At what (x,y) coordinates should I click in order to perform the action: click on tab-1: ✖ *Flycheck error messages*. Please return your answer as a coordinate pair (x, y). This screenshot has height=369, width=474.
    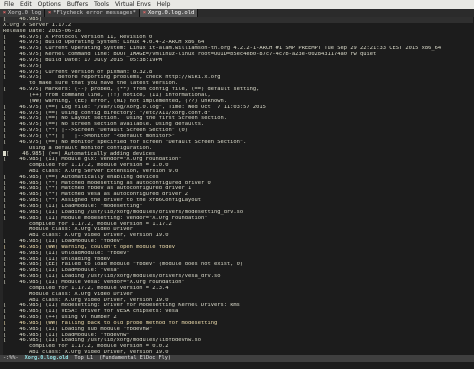
    Looking at the image, I should click on (92, 13).